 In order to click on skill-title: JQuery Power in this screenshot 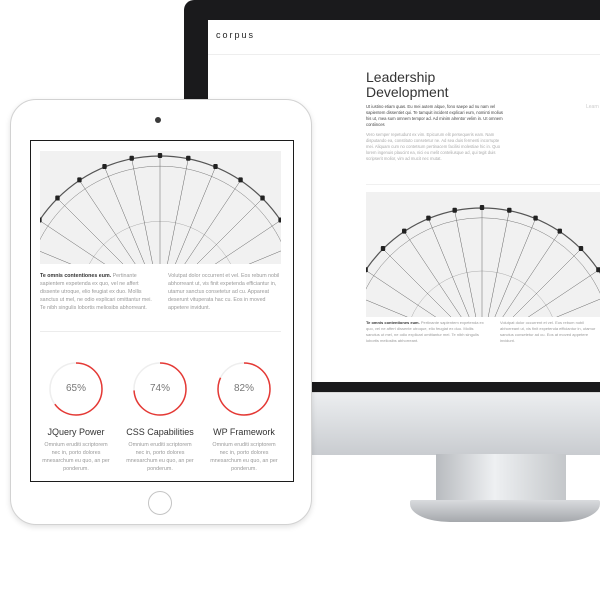, I will do `click(76, 432)`.